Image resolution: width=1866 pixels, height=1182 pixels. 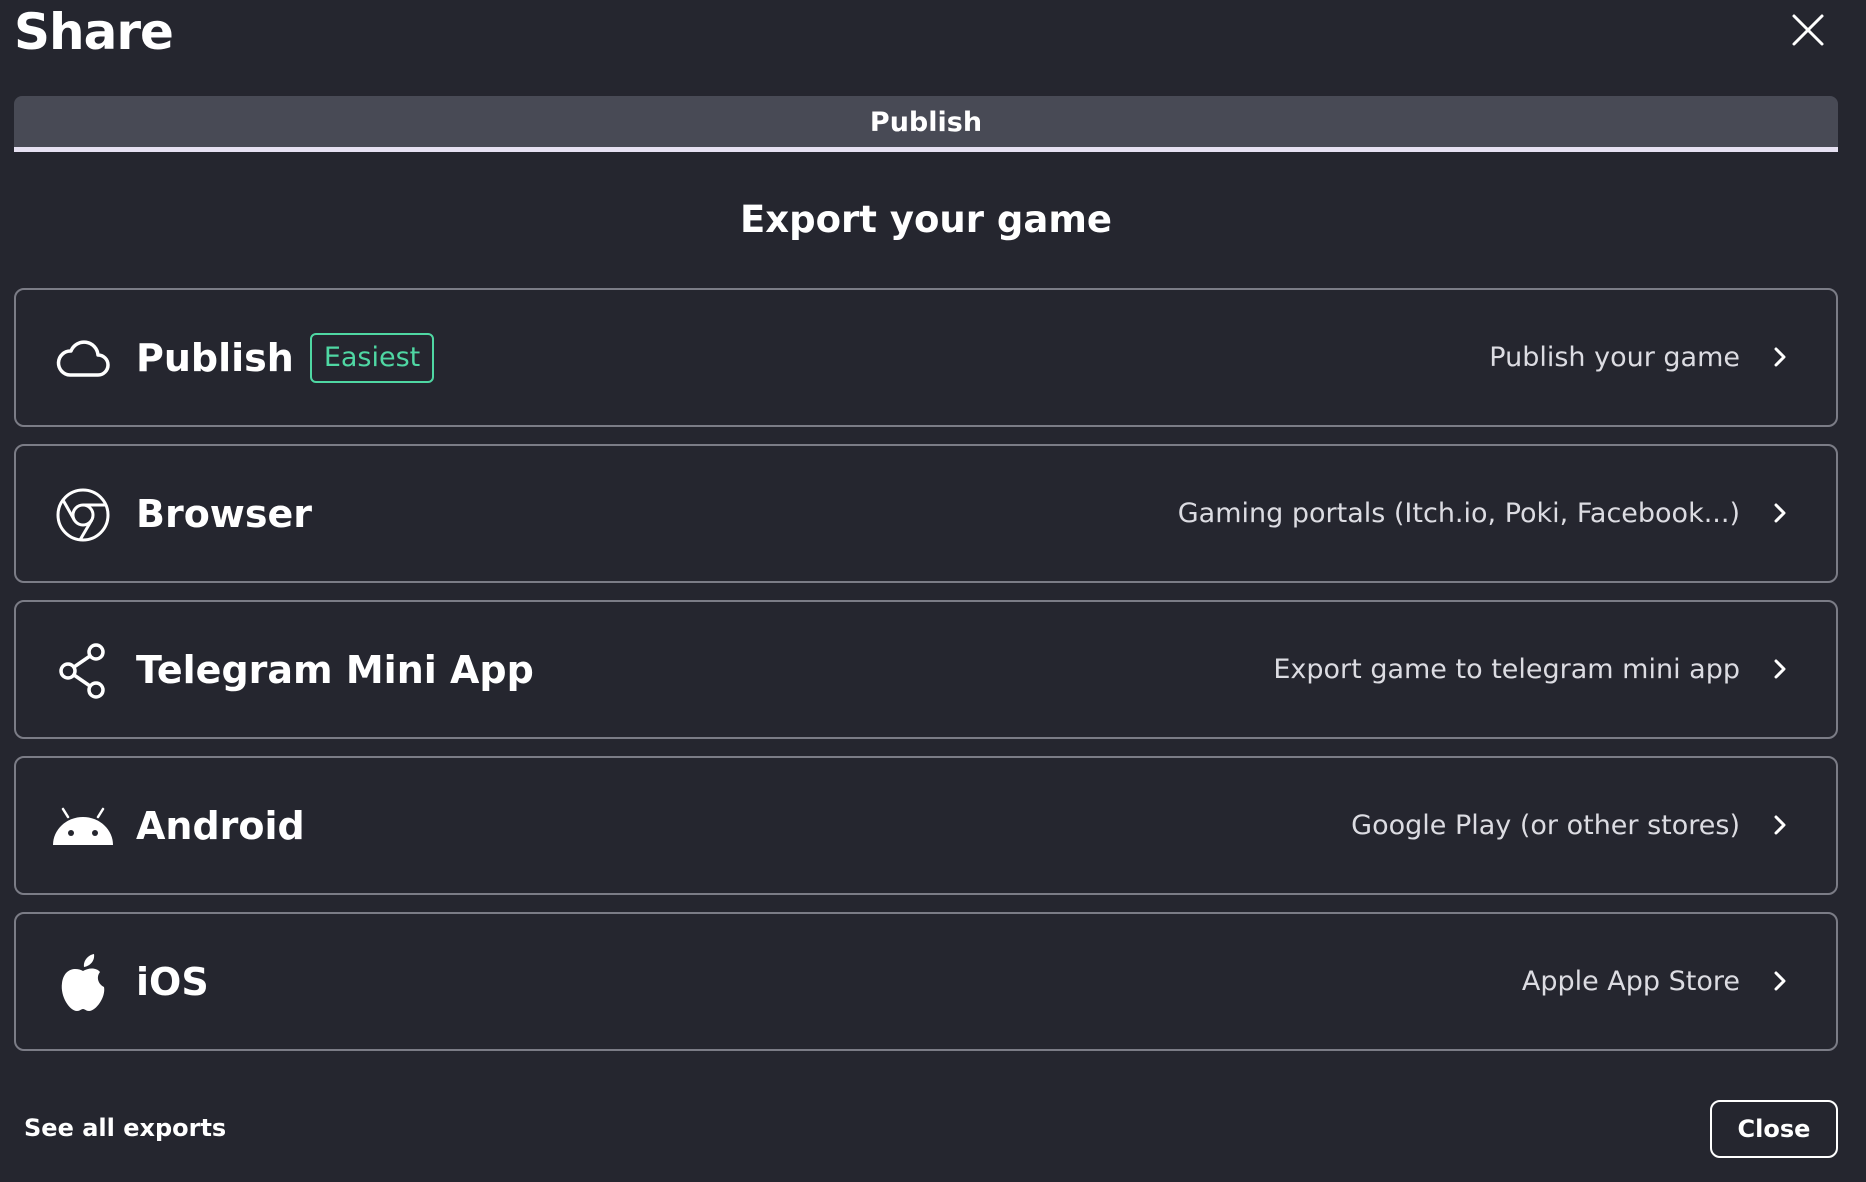 I want to click on cloud-icon, so click(x=83, y=359).